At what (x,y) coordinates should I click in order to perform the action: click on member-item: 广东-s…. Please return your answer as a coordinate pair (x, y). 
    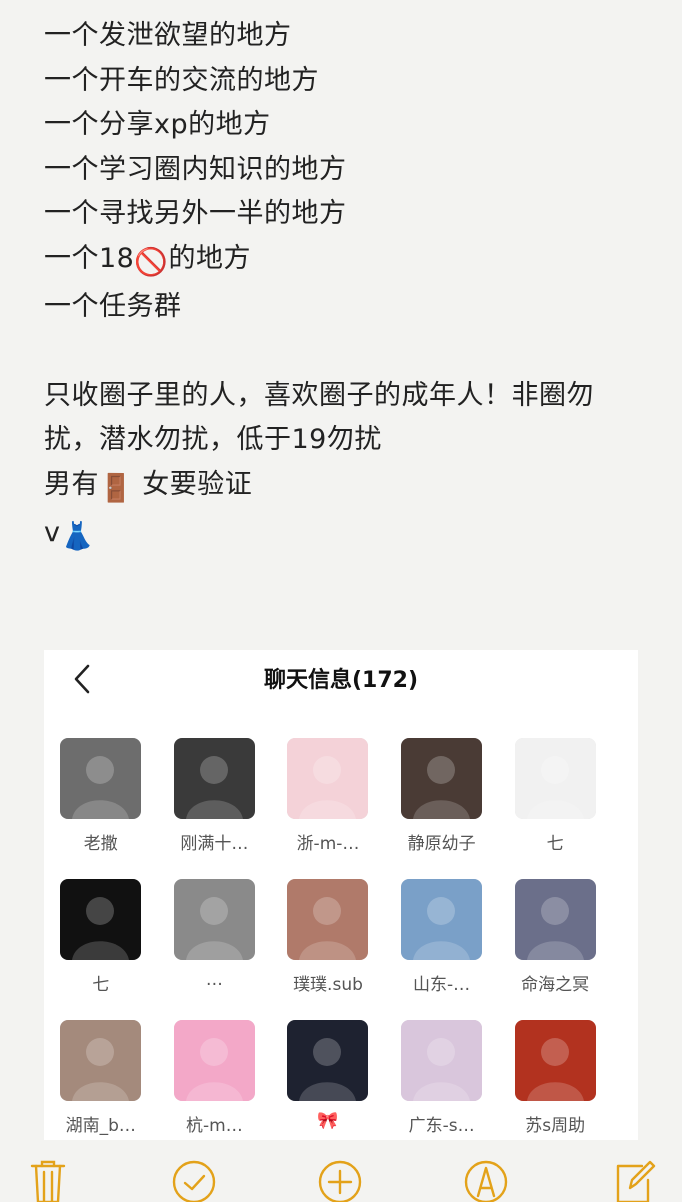
    Looking at the image, I should click on (442, 1090).